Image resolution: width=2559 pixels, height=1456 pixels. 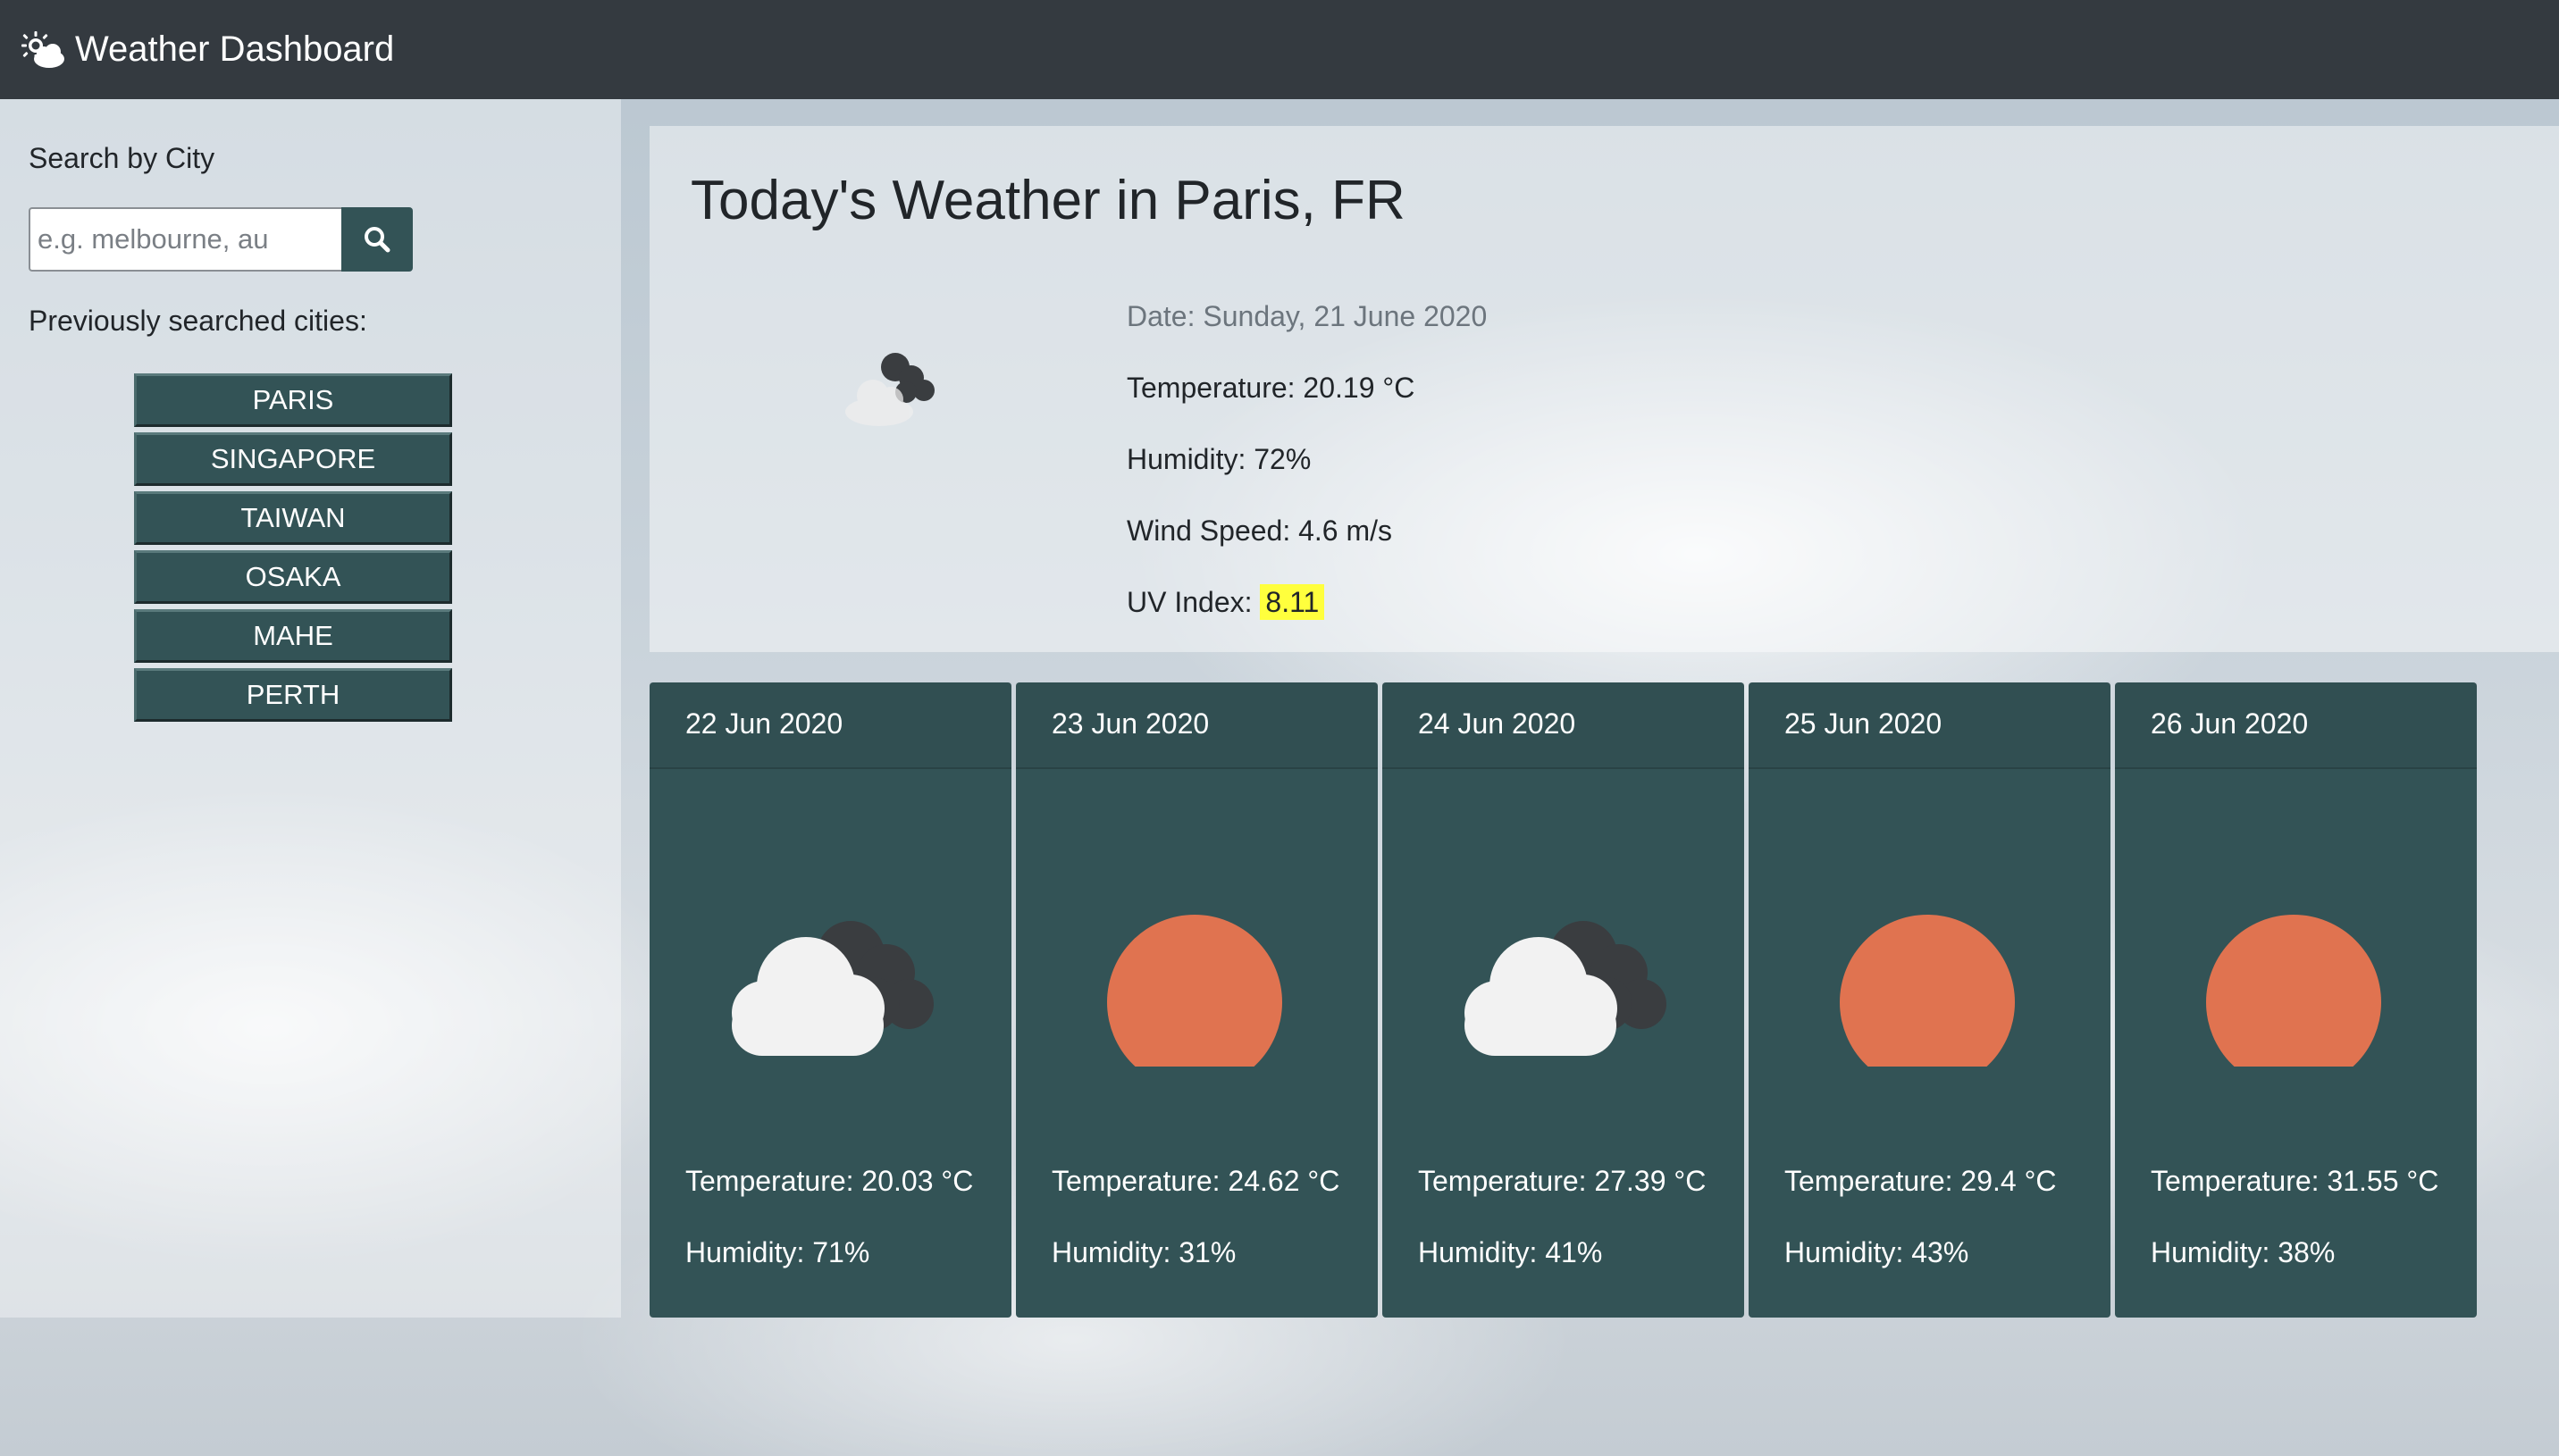 What do you see at coordinates (830, 725) in the screenshot?
I see `forecast-date: 22 Jun 2020` at bounding box center [830, 725].